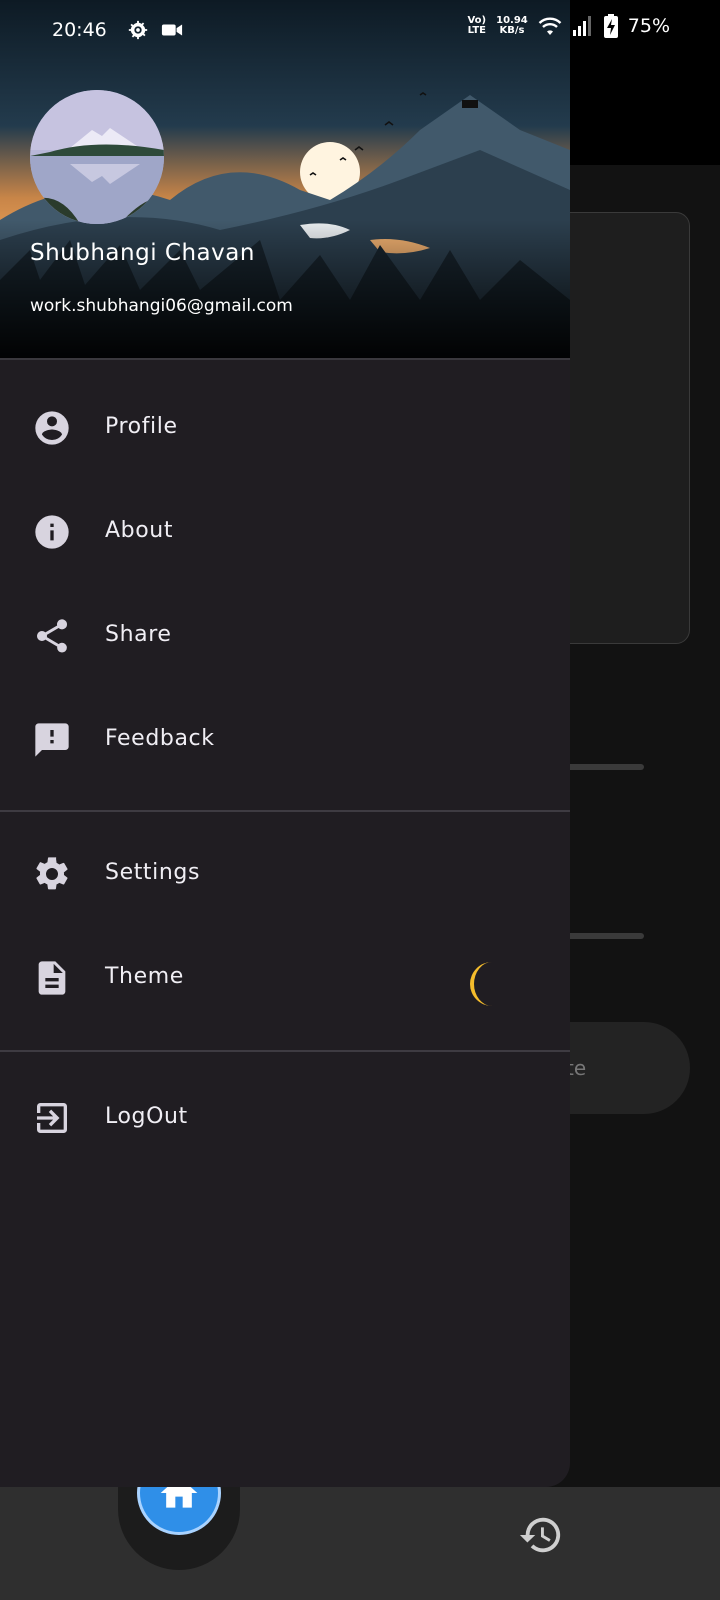  Describe the element at coordinates (139, 530) in the screenshot. I see `menu-label-about: About` at that location.